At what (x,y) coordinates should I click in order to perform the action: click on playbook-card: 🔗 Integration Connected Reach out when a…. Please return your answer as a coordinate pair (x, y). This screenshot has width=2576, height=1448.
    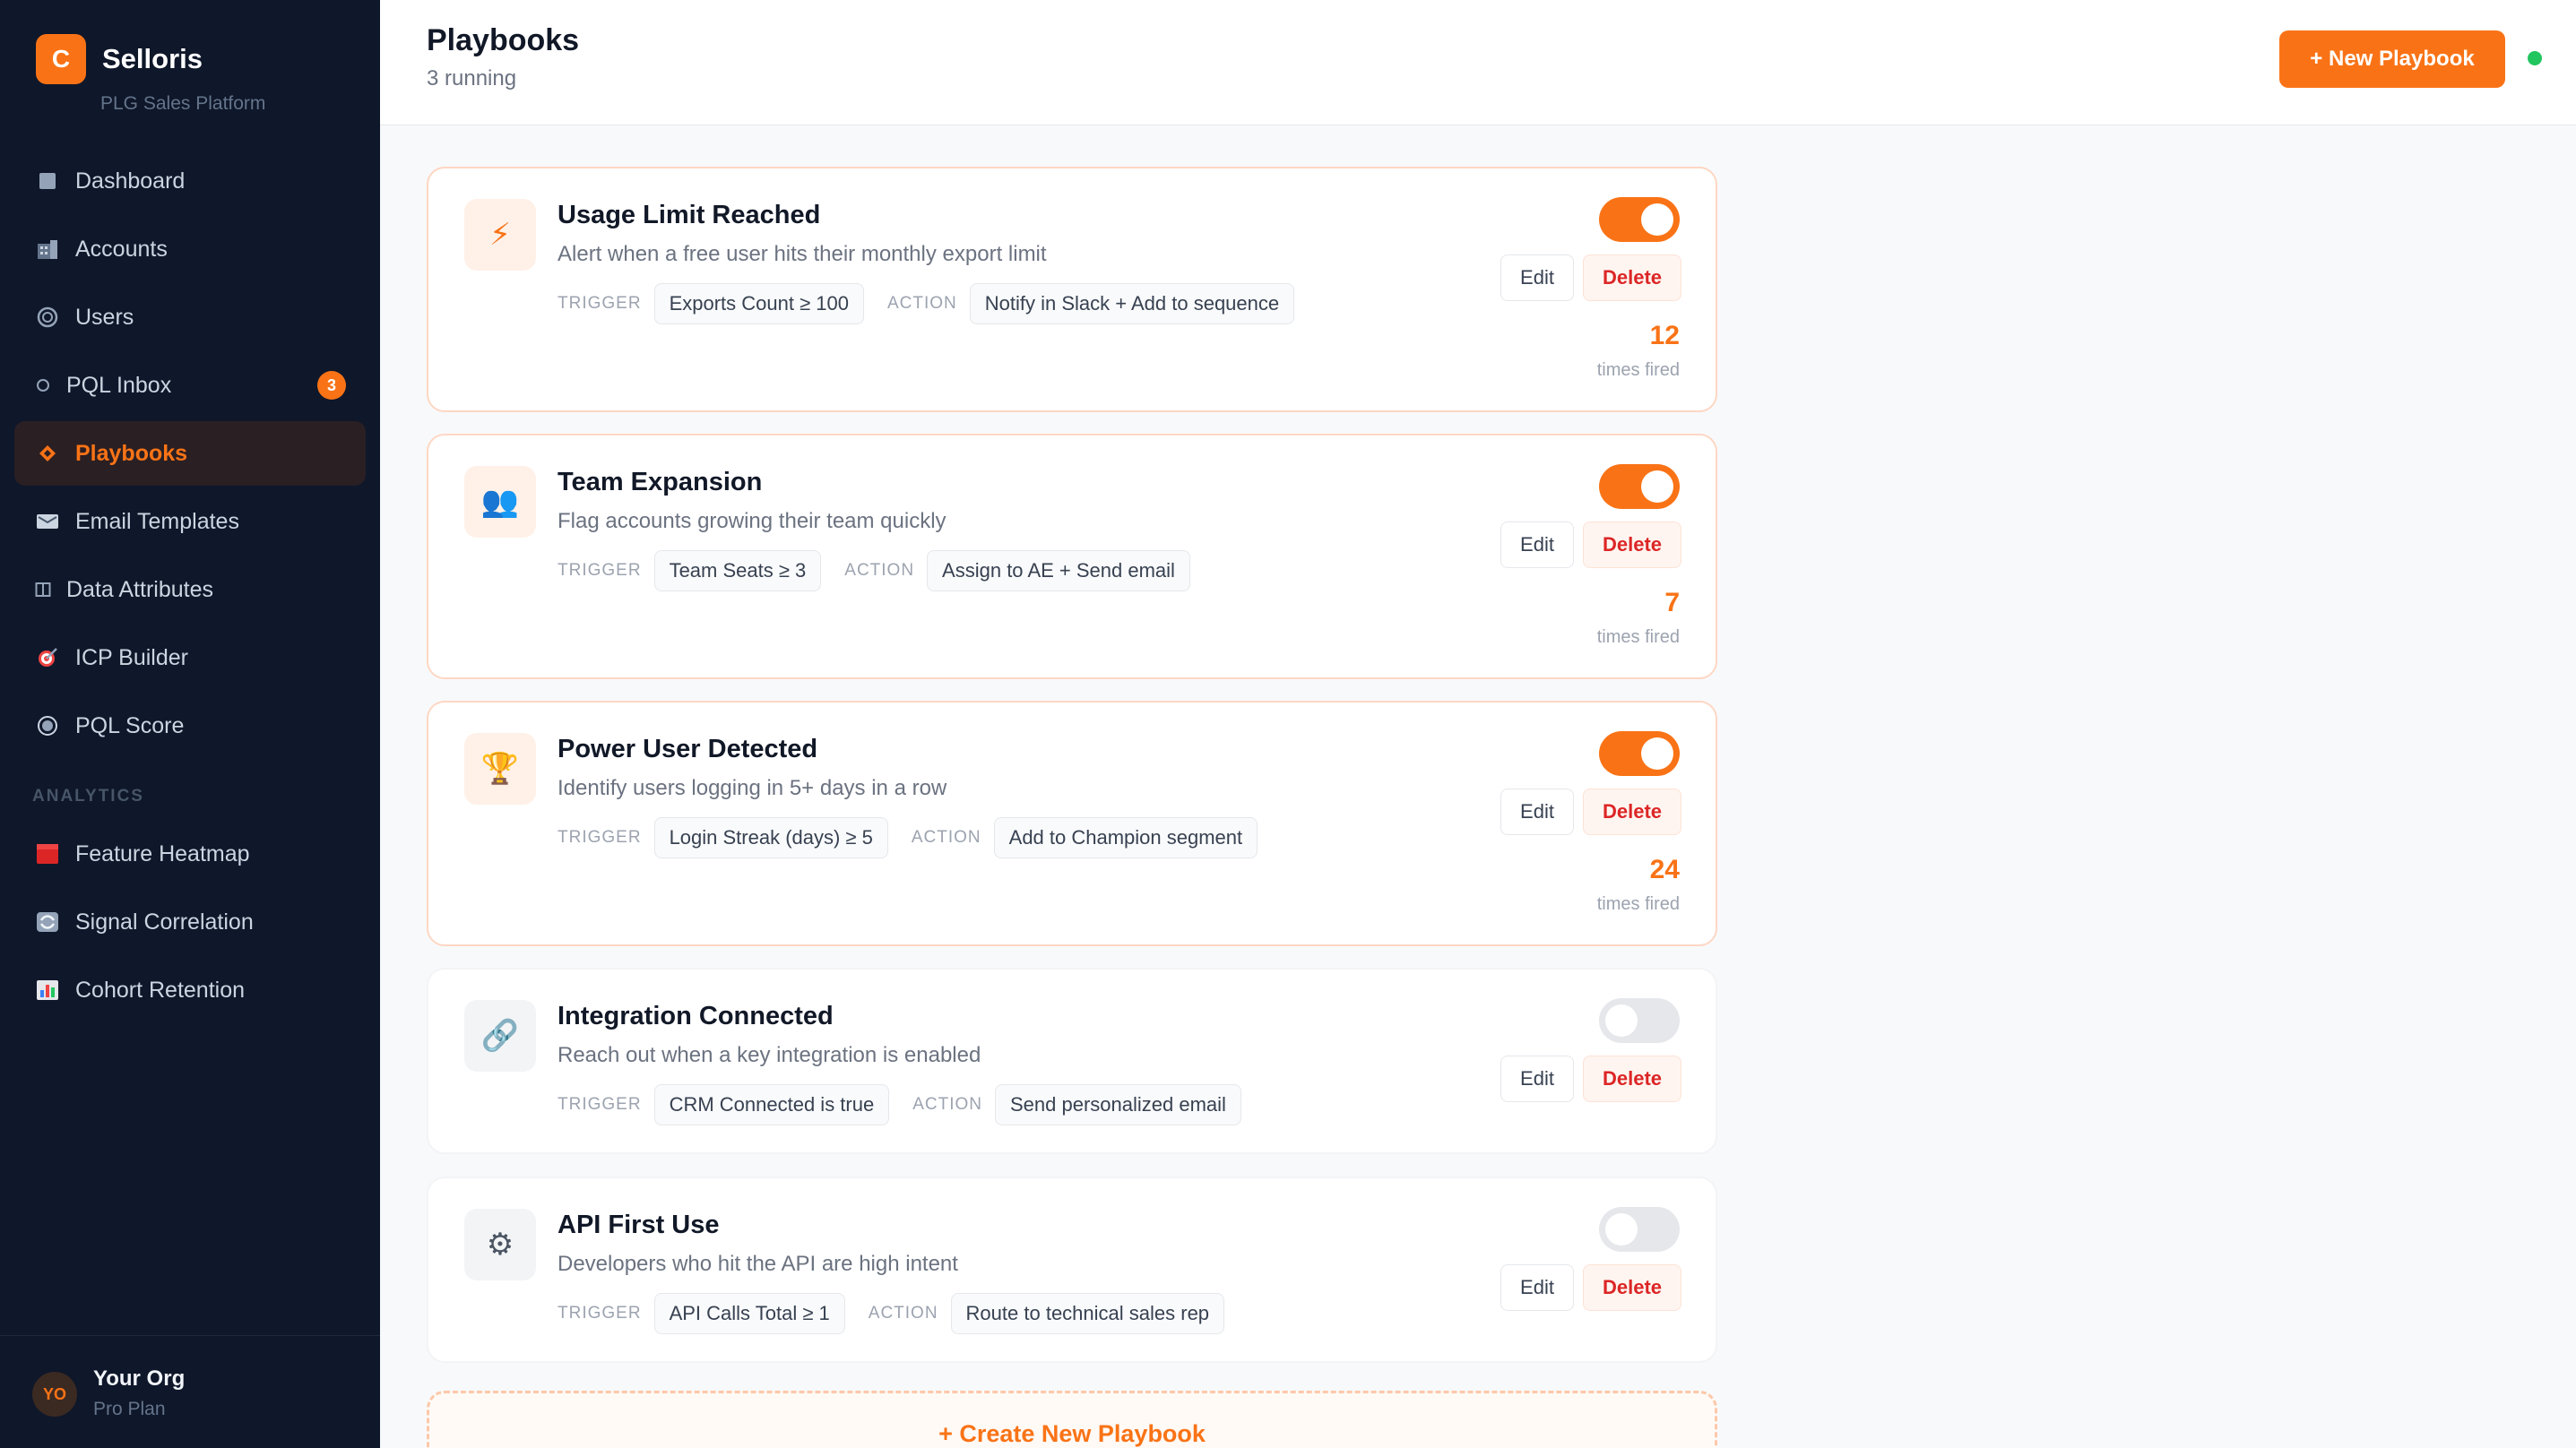
    Looking at the image, I should click on (1072, 1061).